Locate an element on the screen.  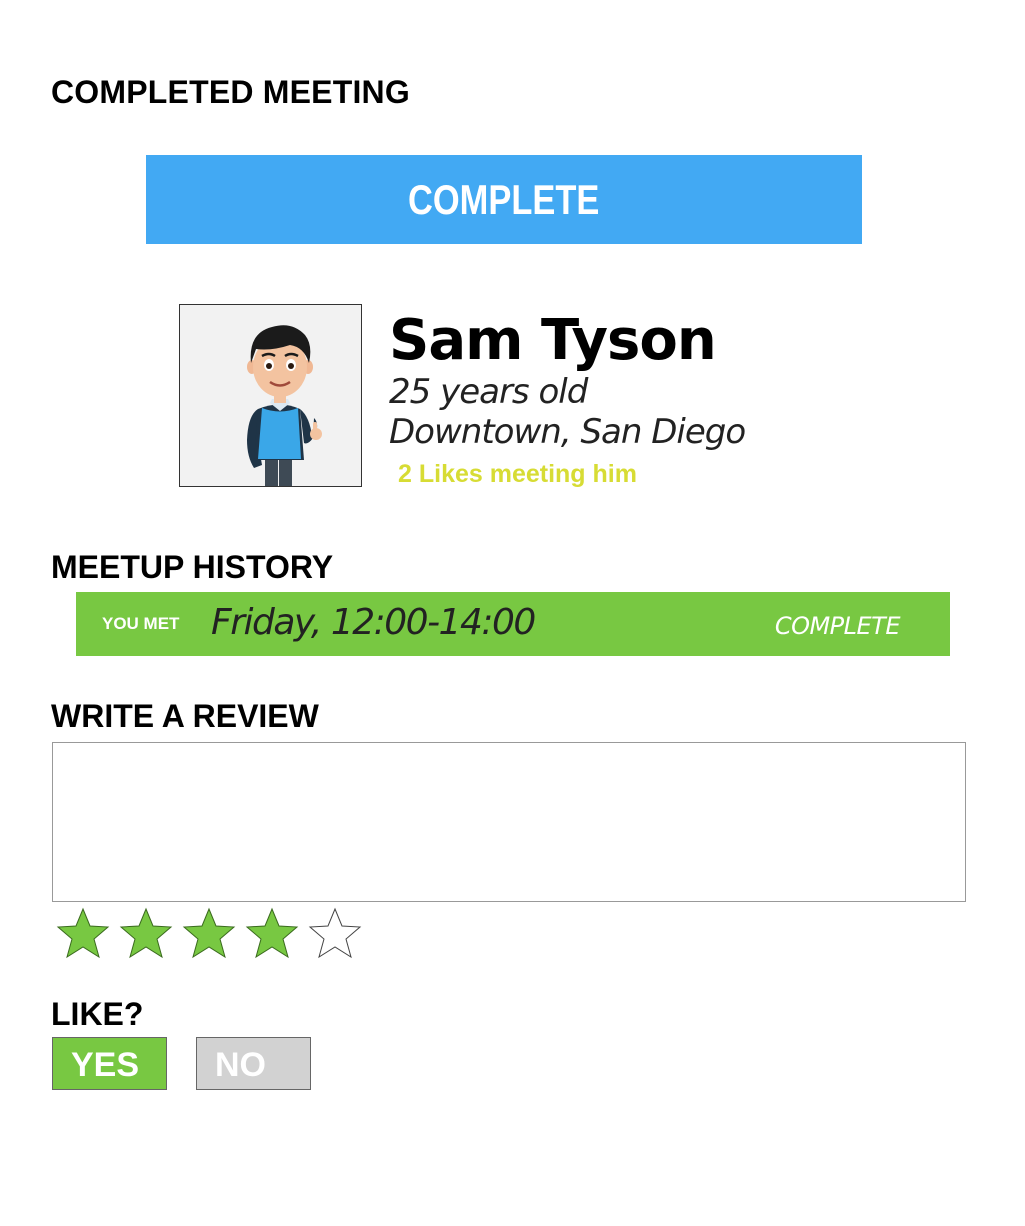
complete-status-banner: COMPLETE is located at coordinates (504, 199).